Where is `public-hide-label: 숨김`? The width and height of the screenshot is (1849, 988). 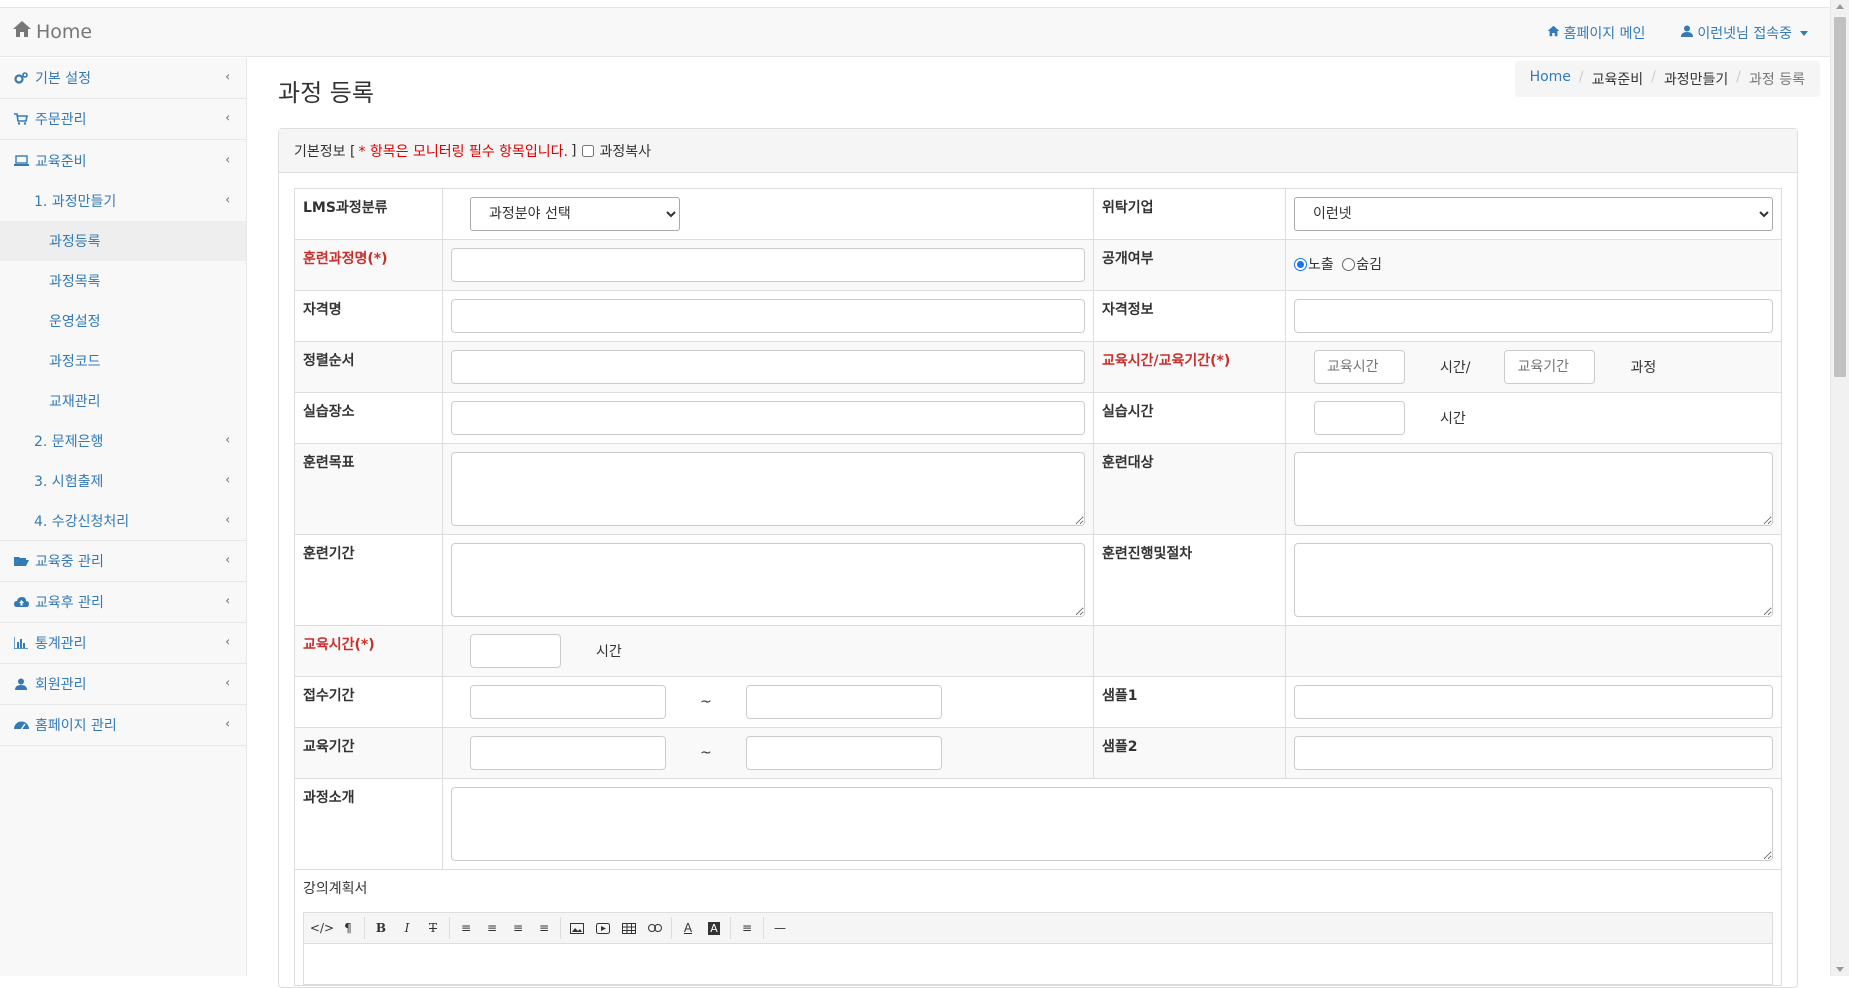 public-hide-label: 숨김 is located at coordinates (1369, 265).